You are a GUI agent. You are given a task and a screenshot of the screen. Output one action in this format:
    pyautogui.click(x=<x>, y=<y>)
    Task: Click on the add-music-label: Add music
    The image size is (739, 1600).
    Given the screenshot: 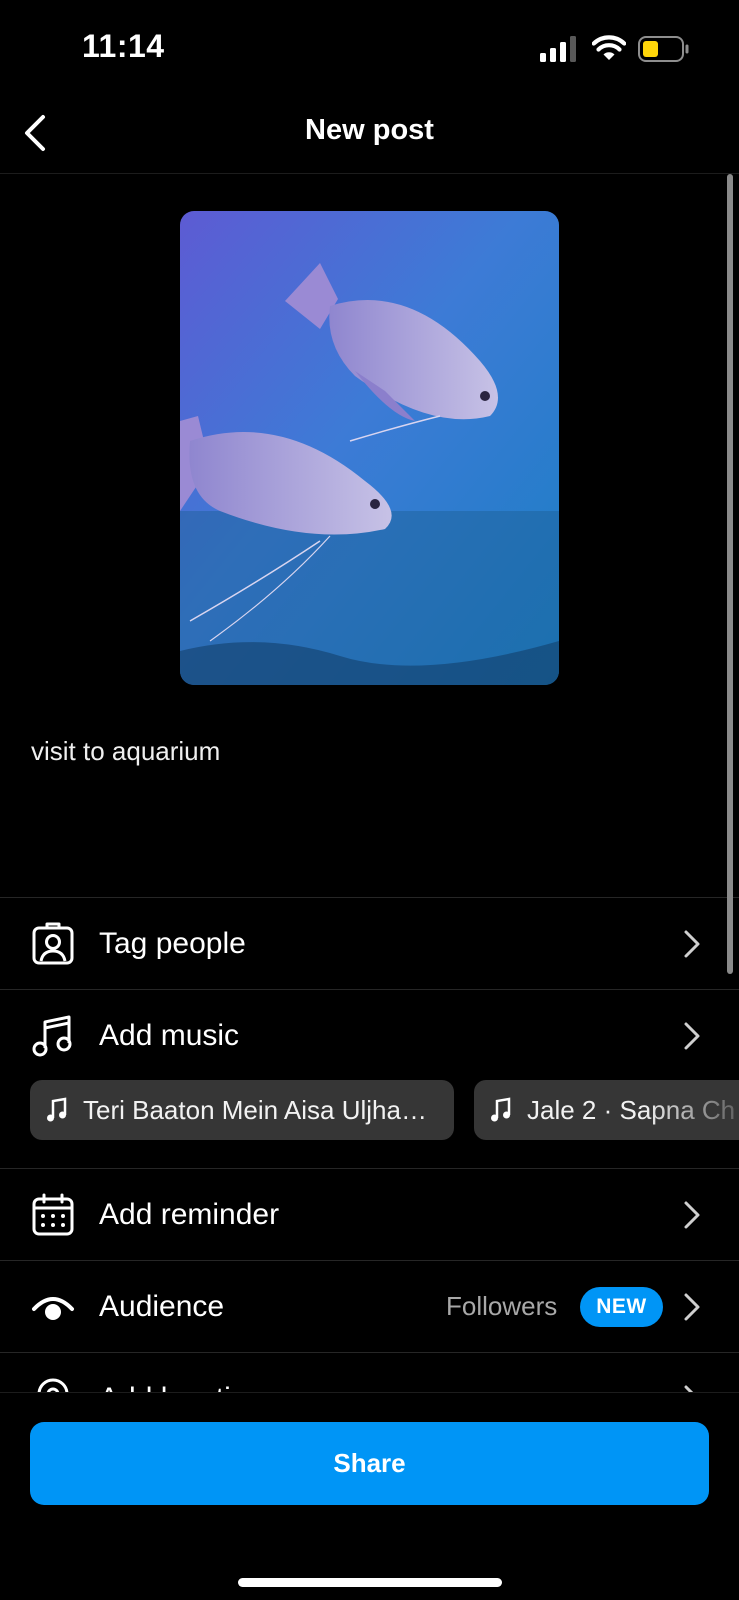 What is the action you would take?
    pyautogui.click(x=169, y=1035)
    